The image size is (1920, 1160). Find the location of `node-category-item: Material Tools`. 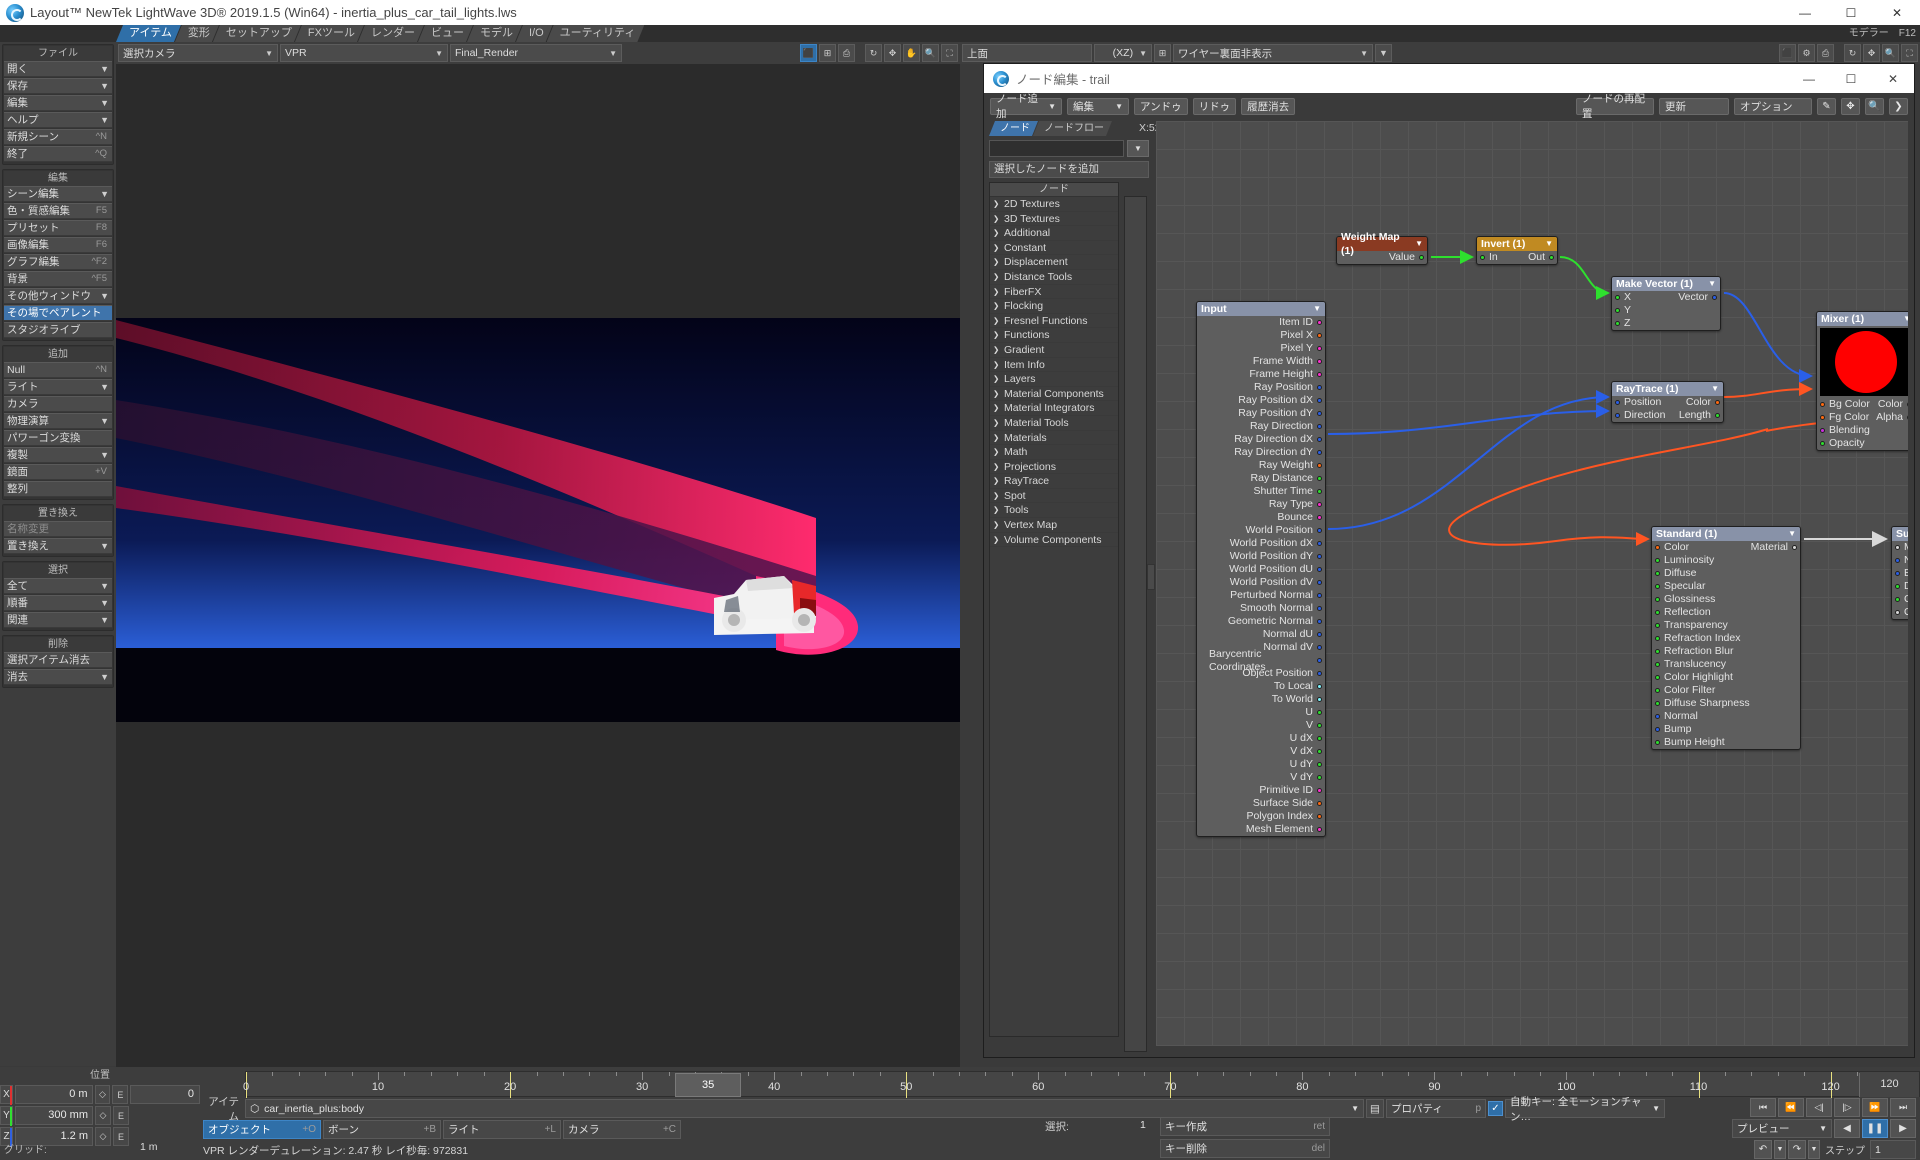

node-category-item: Material Tools is located at coordinates (1054, 423).